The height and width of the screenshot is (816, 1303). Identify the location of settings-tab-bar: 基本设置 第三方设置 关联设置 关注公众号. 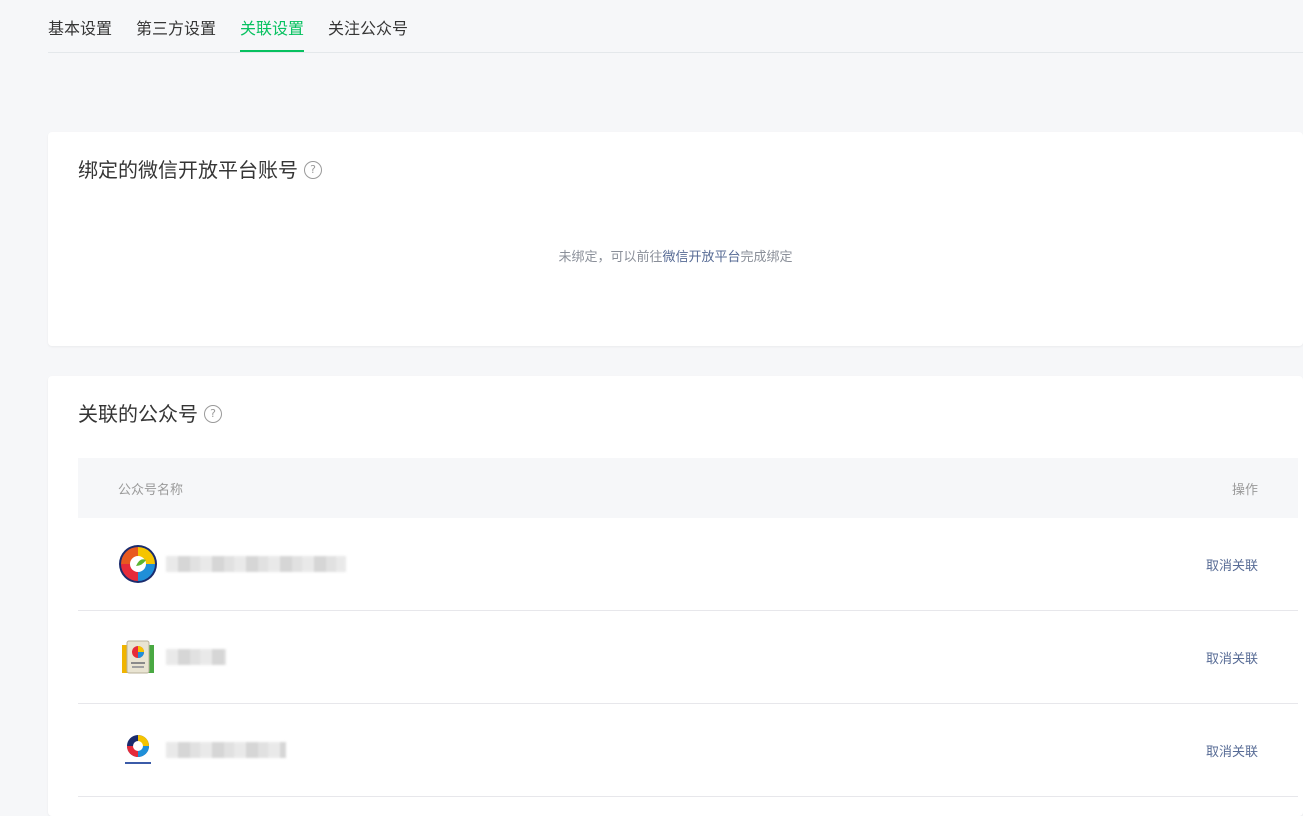
(675, 26).